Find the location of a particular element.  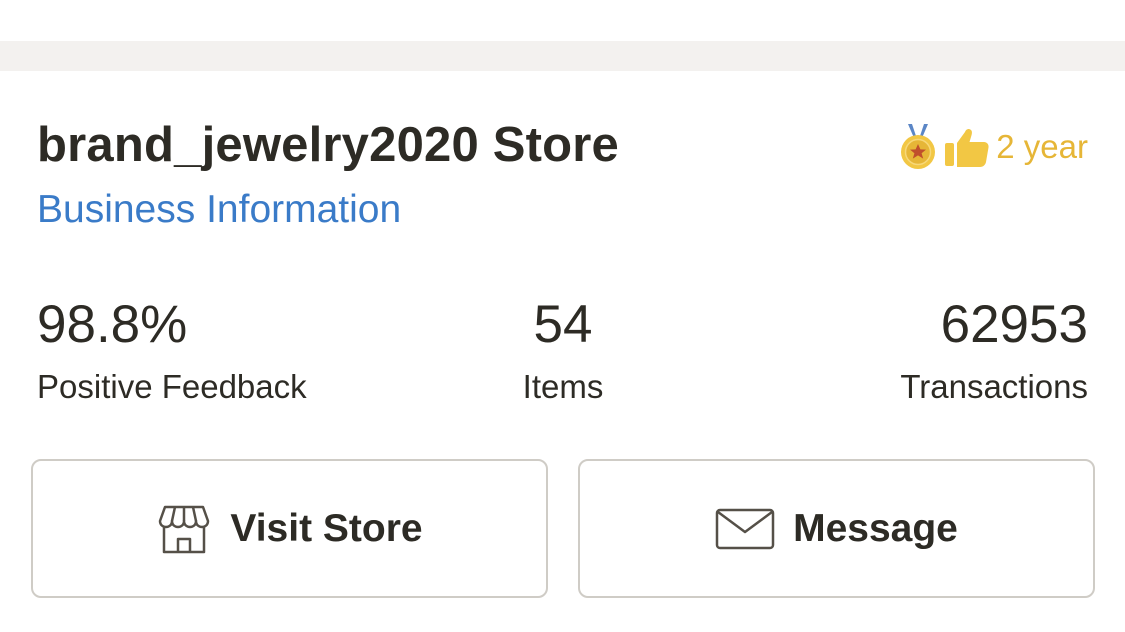

medal-icon is located at coordinates (918, 146).